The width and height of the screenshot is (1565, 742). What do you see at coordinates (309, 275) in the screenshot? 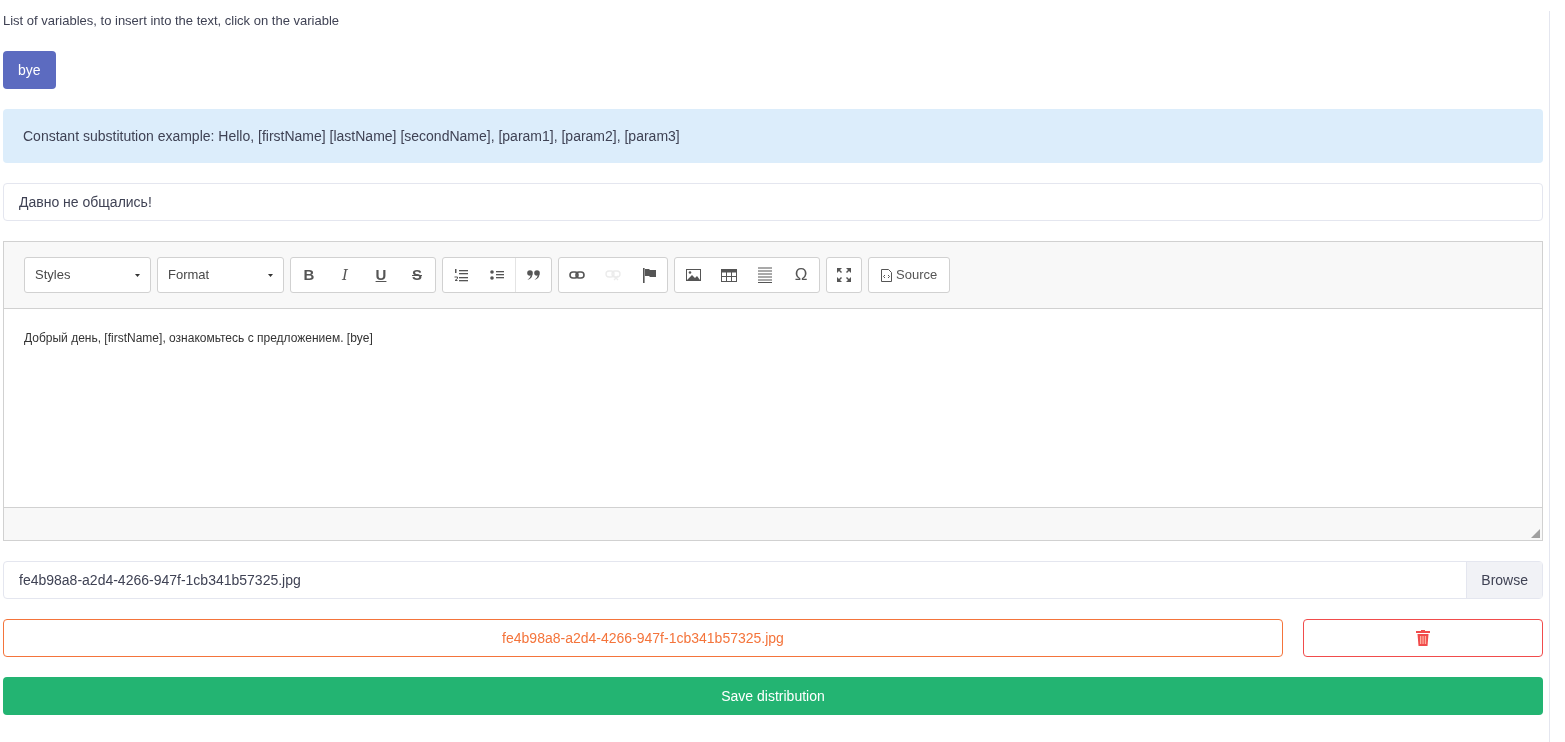
I see `format-button: B` at bounding box center [309, 275].